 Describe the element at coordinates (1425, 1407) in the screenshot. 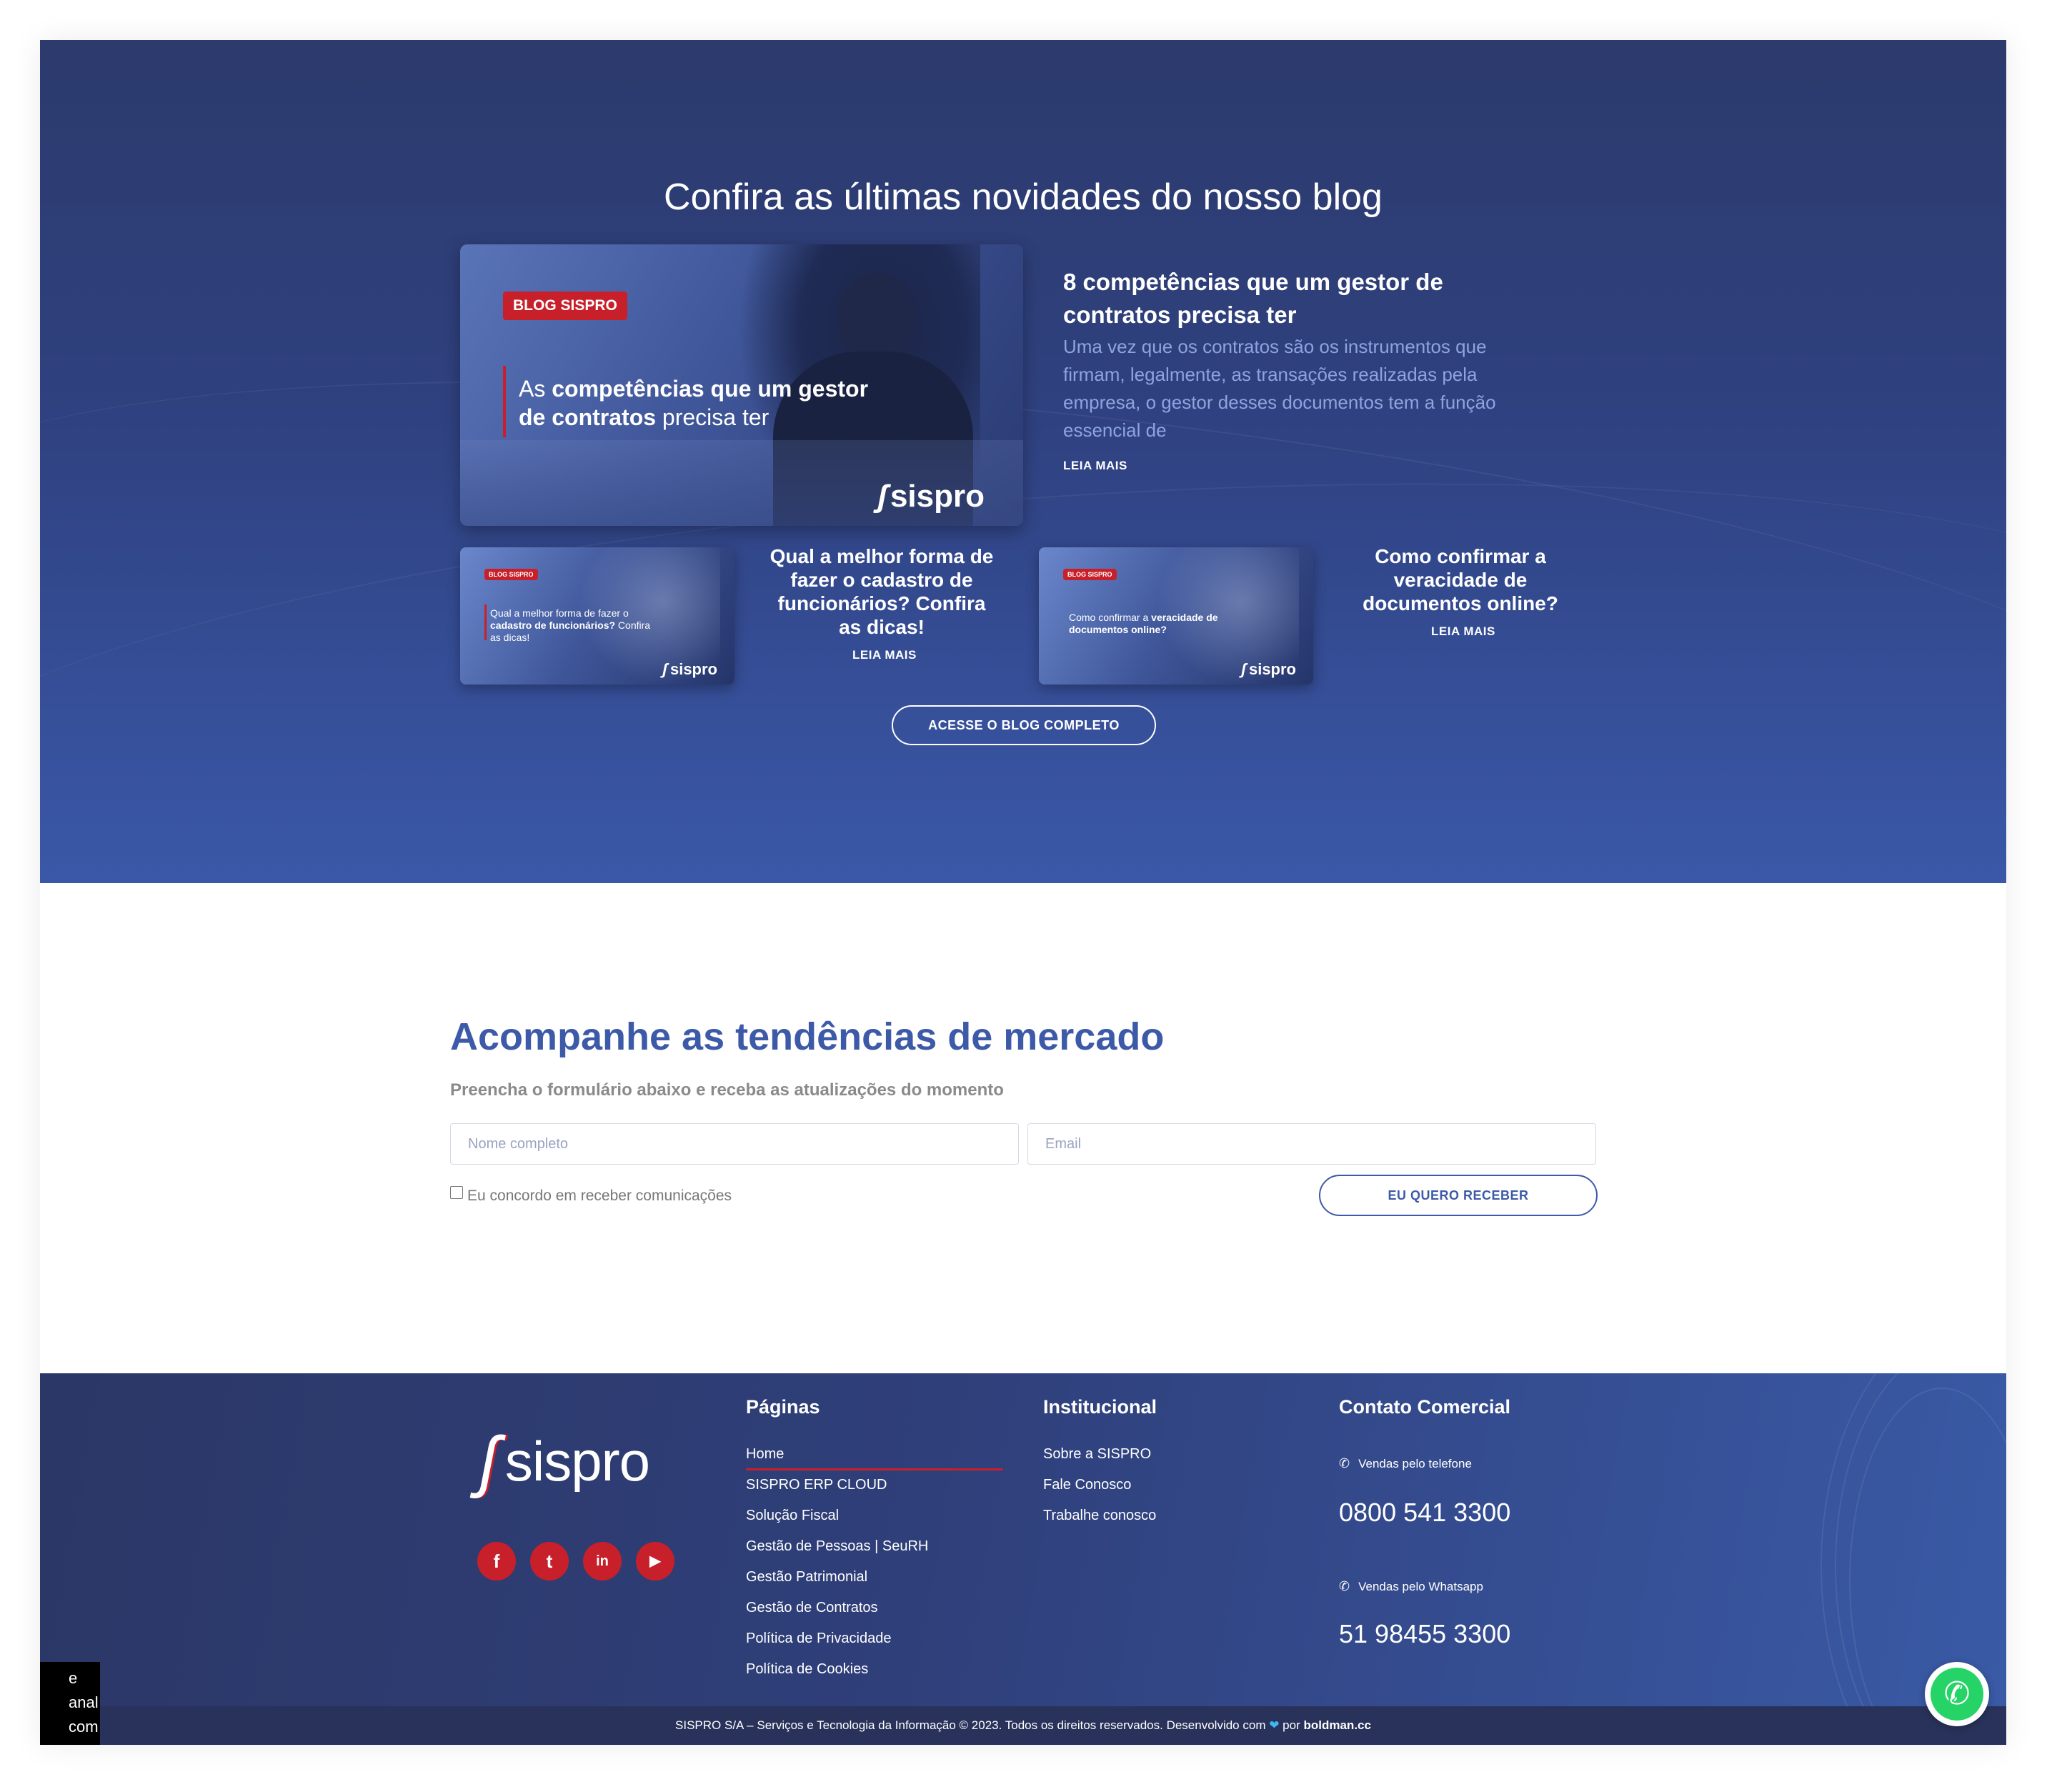

I see `contact-heading: Contato Comercial` at that location.